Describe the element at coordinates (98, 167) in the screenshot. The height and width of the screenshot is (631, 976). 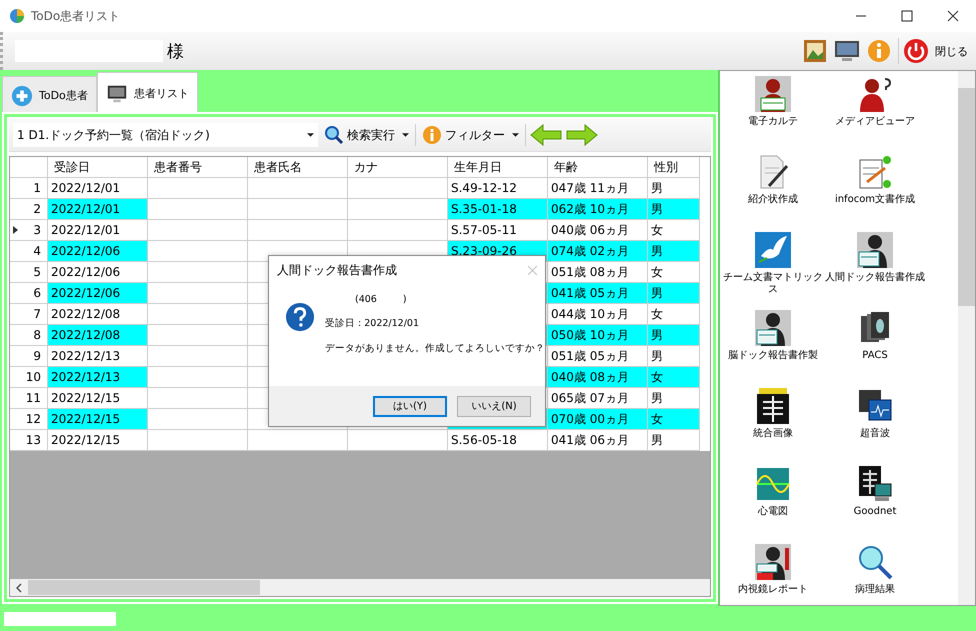
I see `column-header: 受診日` at that location.